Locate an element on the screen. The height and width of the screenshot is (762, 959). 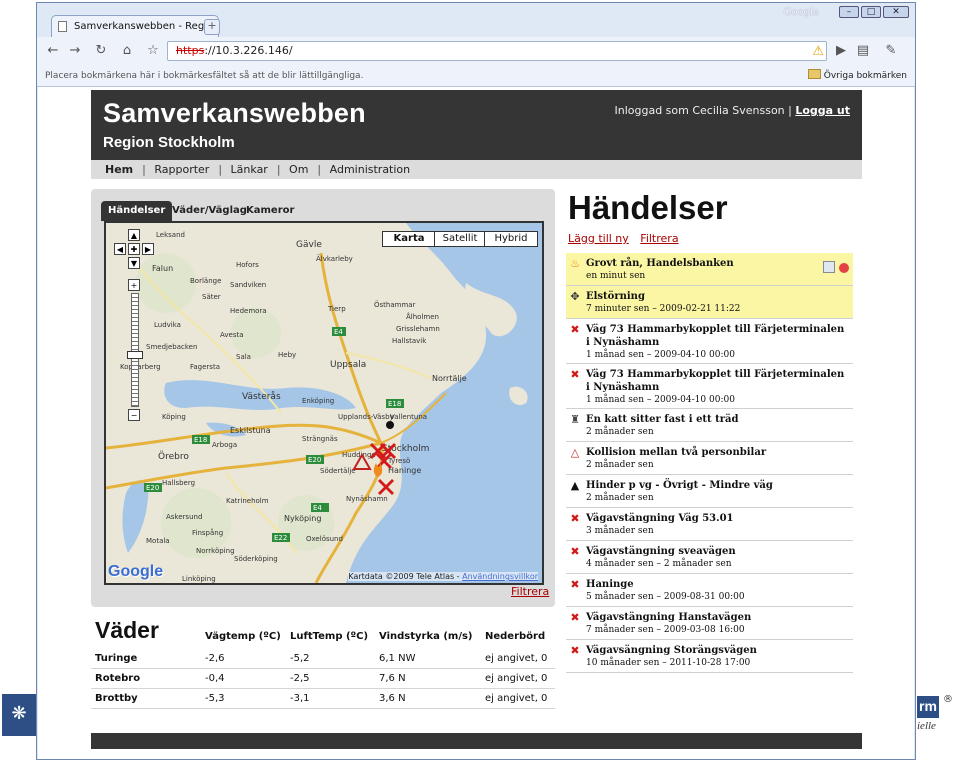
browser-brand: Google is located at coordinates (801, 12).